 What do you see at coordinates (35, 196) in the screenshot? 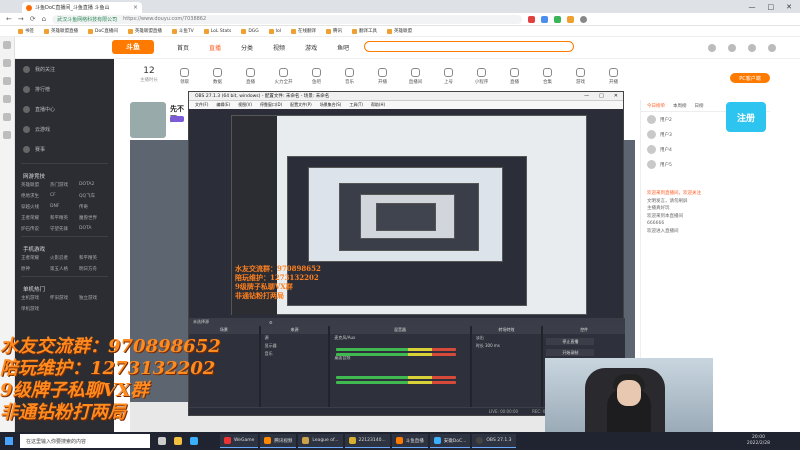
I see `category-link: 绝地求生` at bounding box center [35, 196].